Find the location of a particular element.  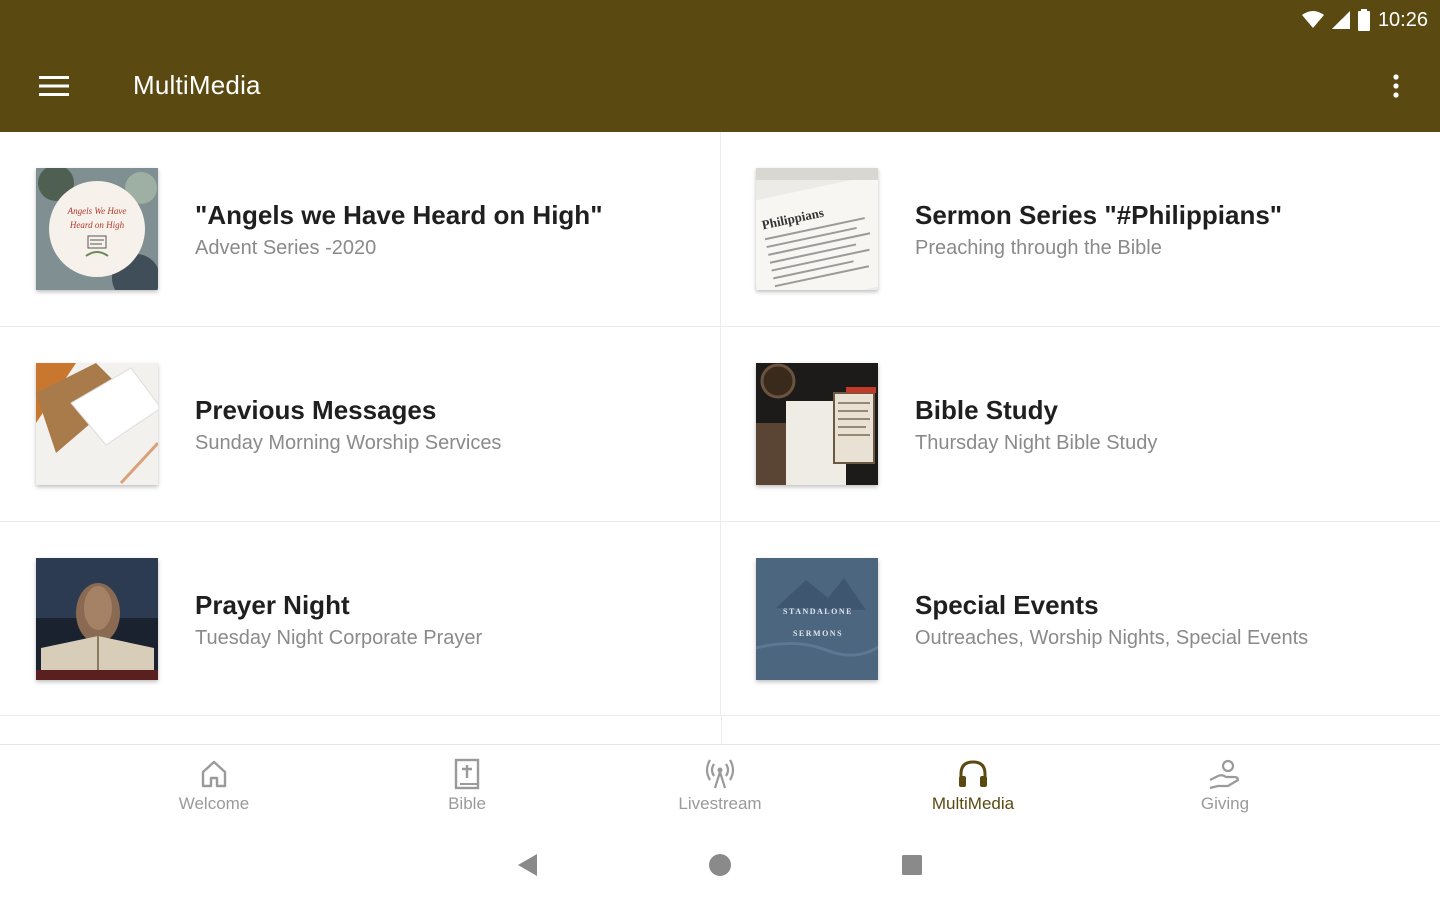

nav-label: Welcome is located at coordinates (214, 803).